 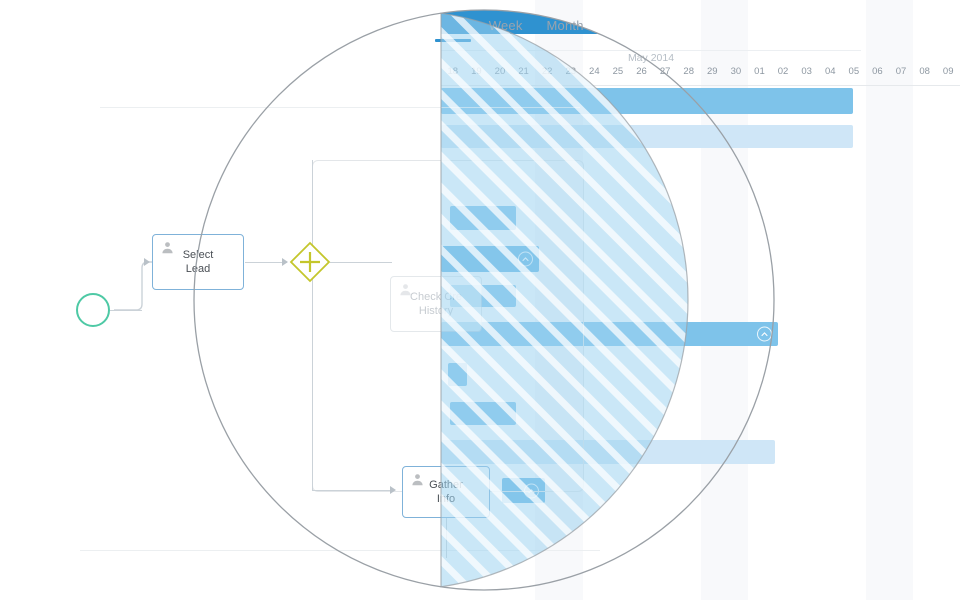 I want to click on connector-gateway-out, so click(x=361, y=262).